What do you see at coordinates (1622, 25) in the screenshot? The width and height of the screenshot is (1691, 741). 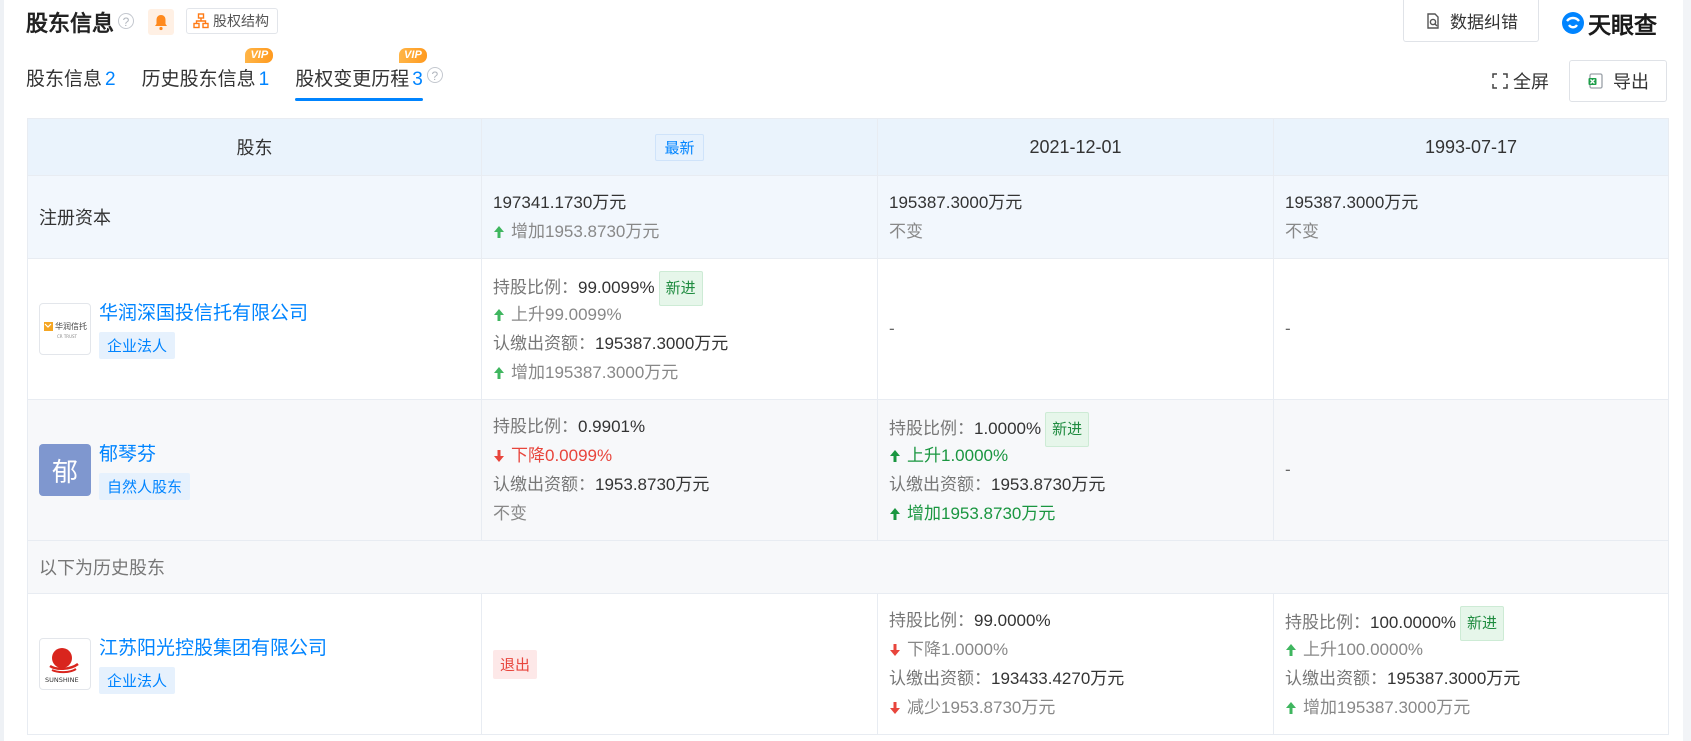 I see `brand-name: 天眼查` at bounding box center [1622, 25].